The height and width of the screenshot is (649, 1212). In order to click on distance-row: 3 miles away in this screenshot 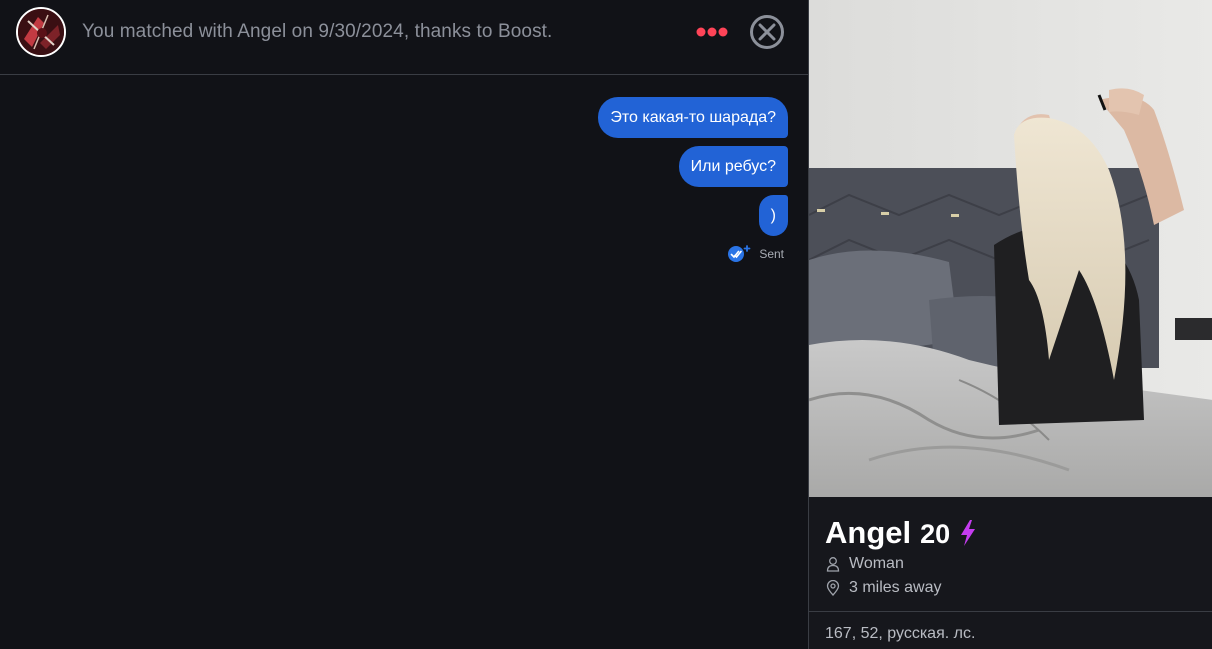, I will do `click(883, 588)`.